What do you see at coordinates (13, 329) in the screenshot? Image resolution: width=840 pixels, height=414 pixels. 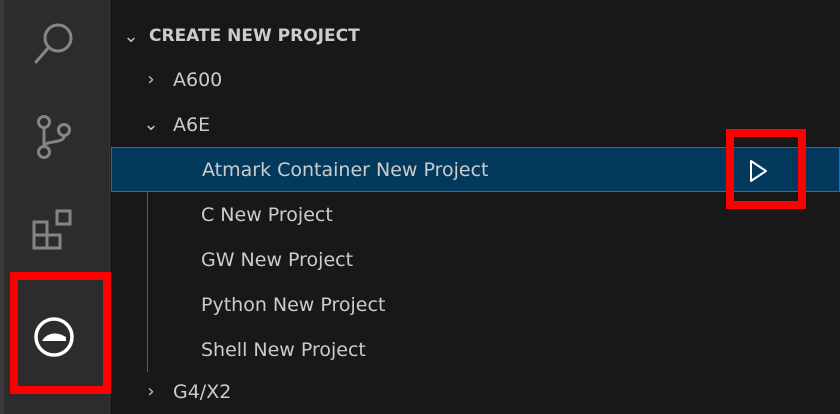 I see `active-view-indicator` at bounding box center [13, 329].